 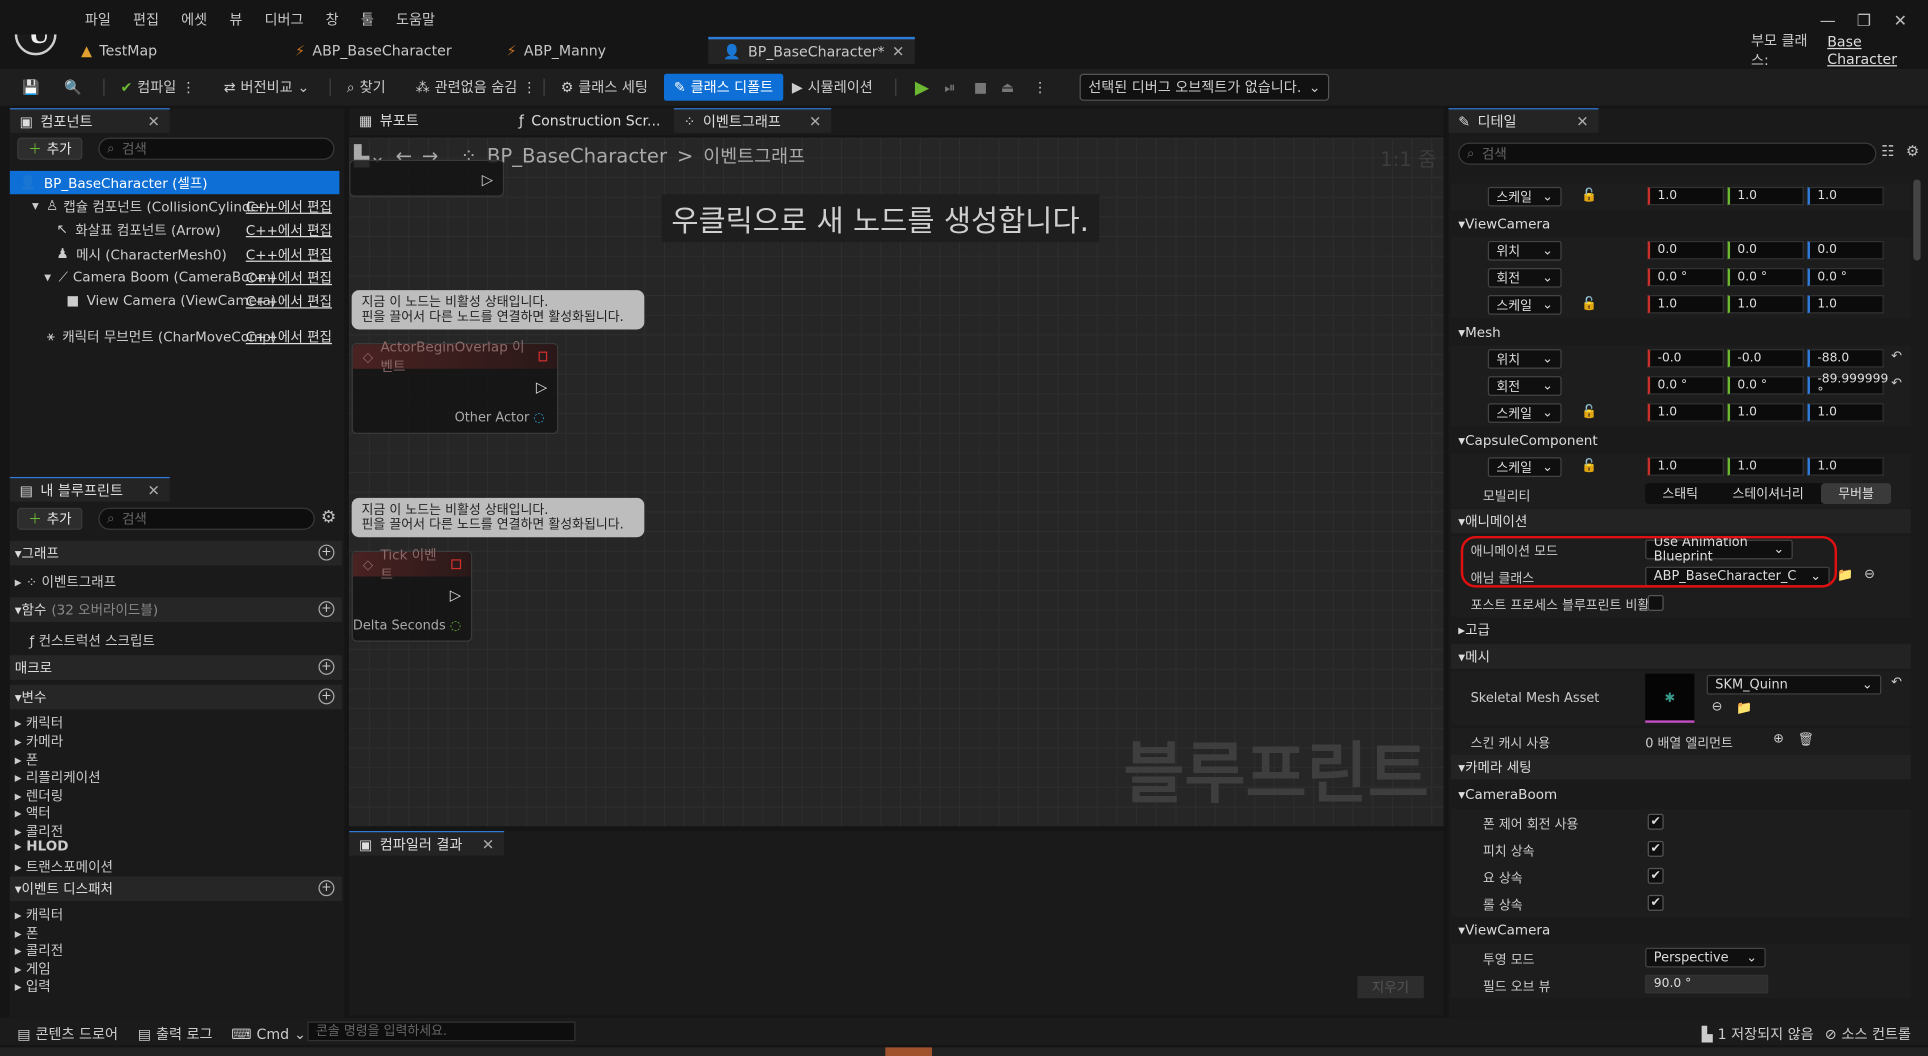 I want to click on class-settings-button: ⚙ 클래스 세팅, so click(x=604, y=87).